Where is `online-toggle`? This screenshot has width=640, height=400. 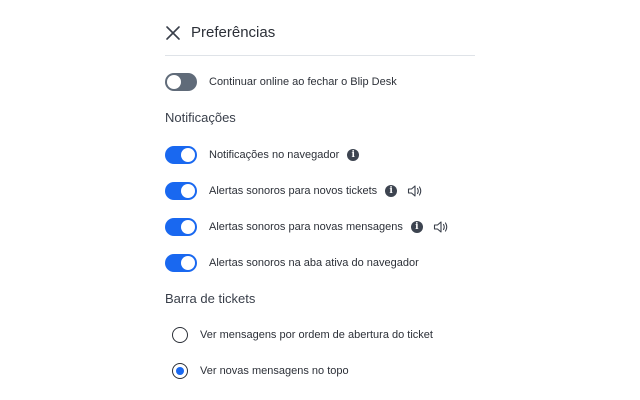 online-toggle is located at coordinates (181, 82).